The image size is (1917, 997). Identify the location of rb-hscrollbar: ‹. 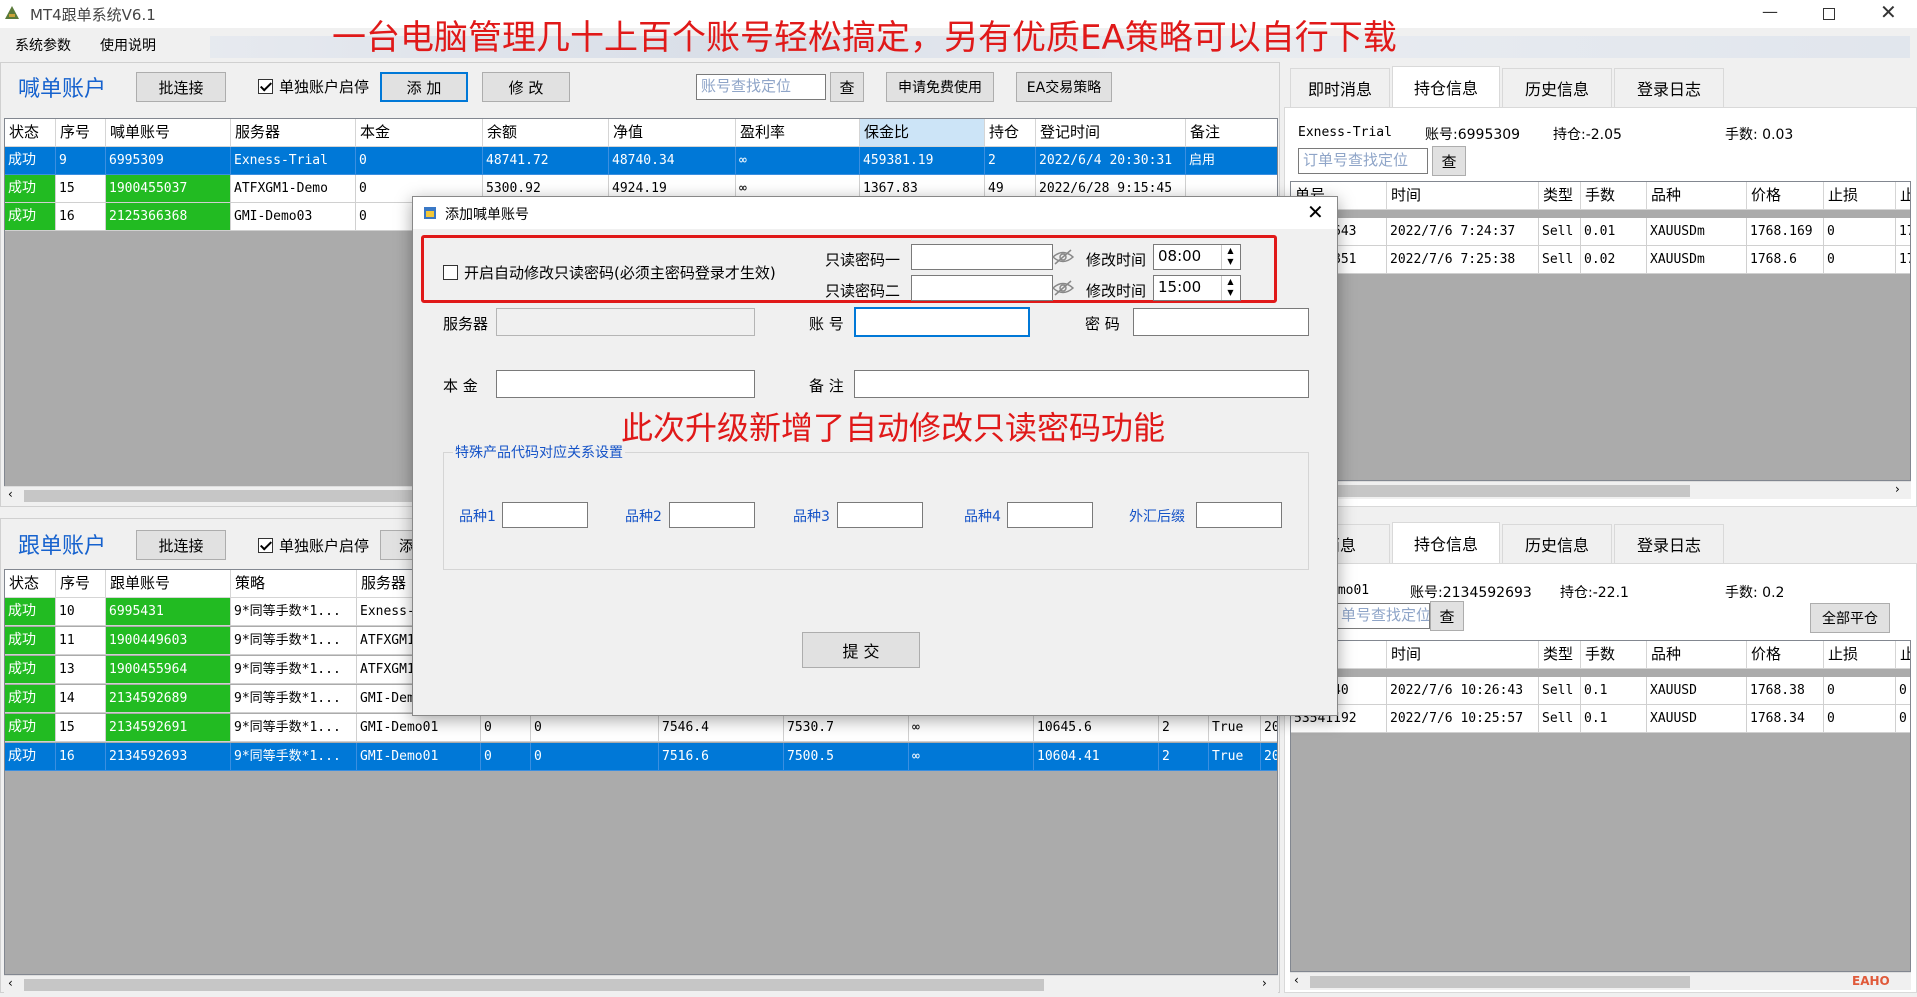
(1600, 981).